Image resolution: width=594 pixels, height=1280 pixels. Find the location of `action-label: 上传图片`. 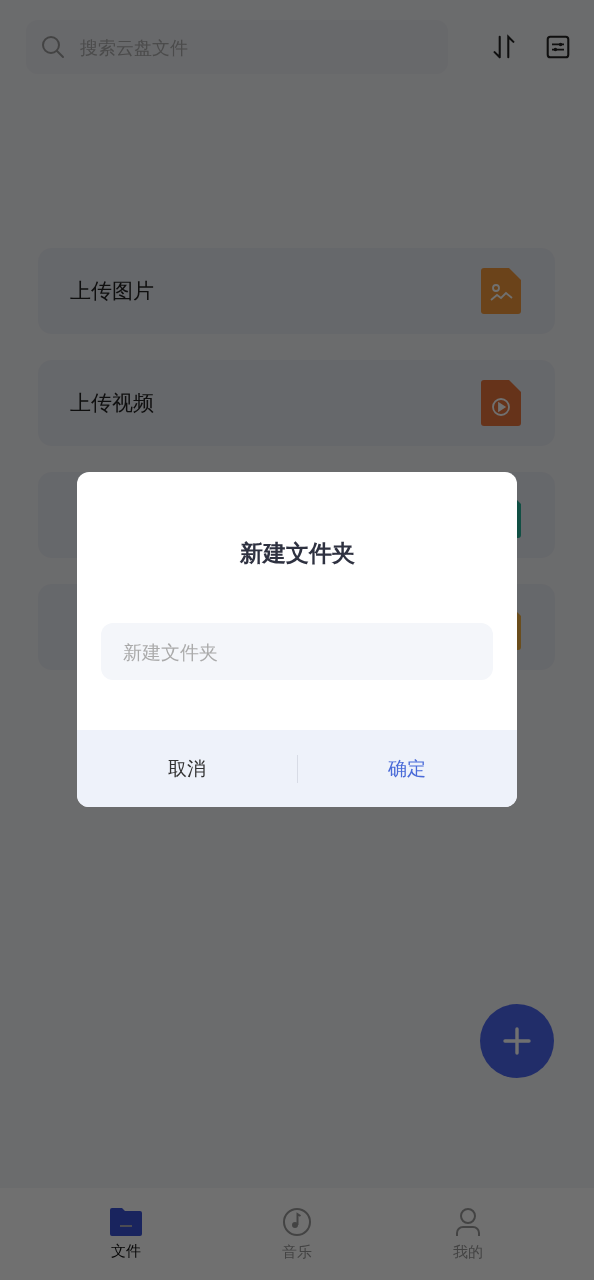

action-label: 上传图片 is located at coordinates (112, 291).